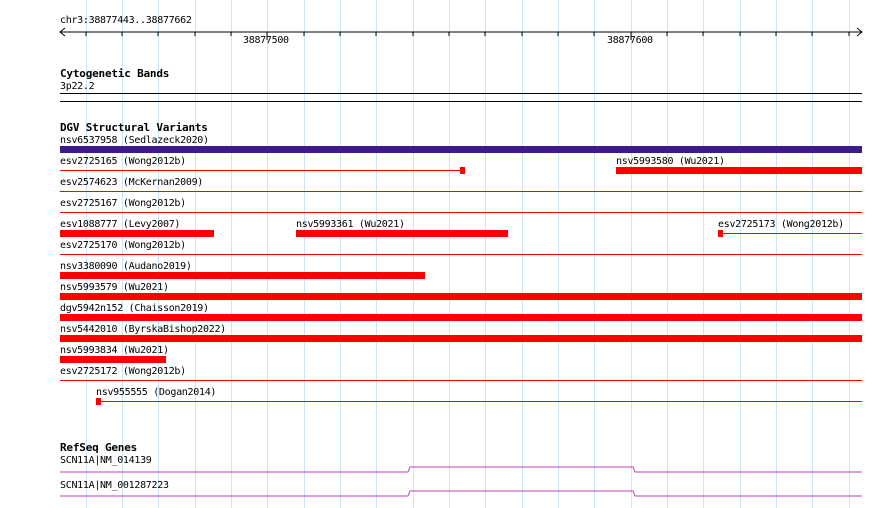  Describe the element at coordinates (781, 224) in the screenshot. I see `variant-label: esv2725173 (Wong2012b)` at that location.